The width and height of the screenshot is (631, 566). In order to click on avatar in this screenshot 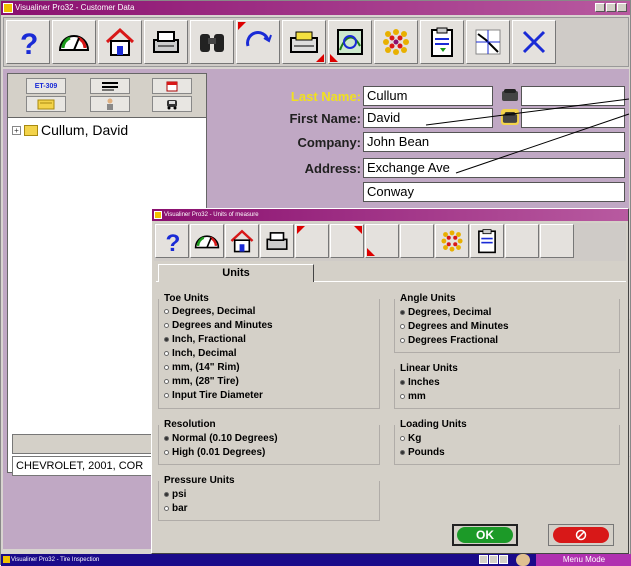, I will do `click(523, 560)`.